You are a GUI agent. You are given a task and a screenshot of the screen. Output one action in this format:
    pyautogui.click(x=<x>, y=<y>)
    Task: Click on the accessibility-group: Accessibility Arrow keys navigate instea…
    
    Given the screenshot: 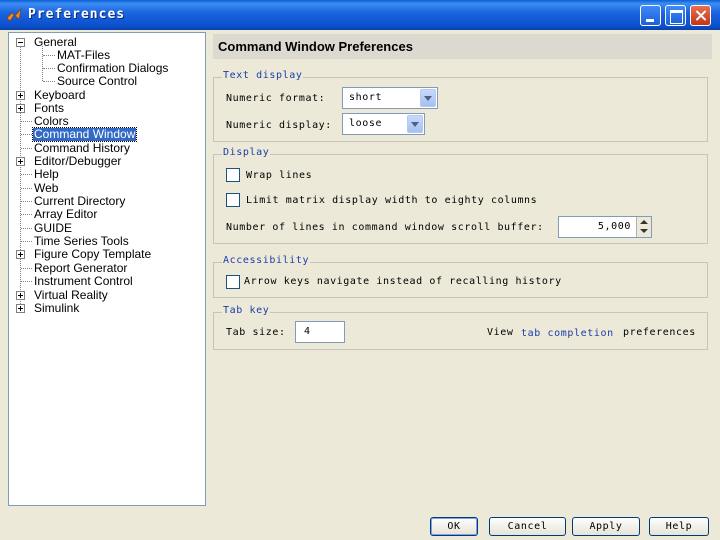 What is the action you would take?
    pyautogui.click(x=460, y=276)
    